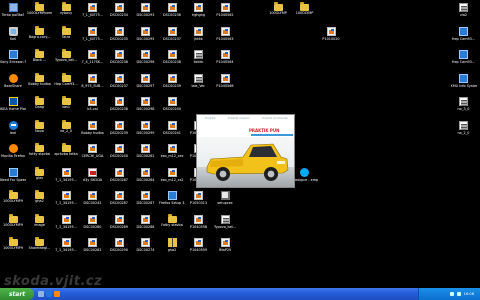 The width and height of the screenshot is (480, 300). I want to click on media-player-icon, so click(57, 294).